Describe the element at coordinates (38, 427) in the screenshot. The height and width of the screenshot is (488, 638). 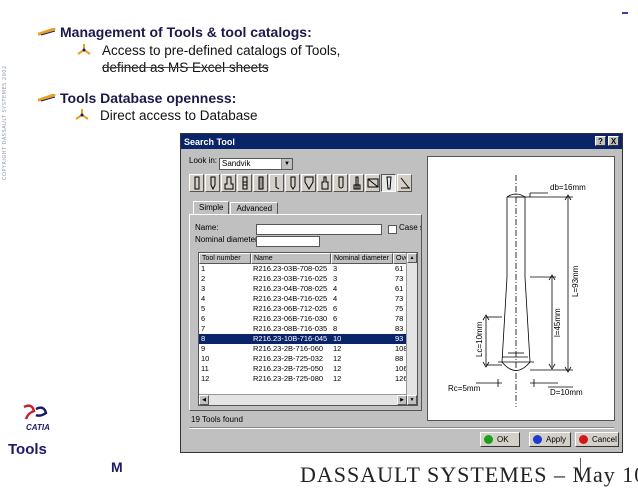
I see `logo-text: CATIA` at that location.